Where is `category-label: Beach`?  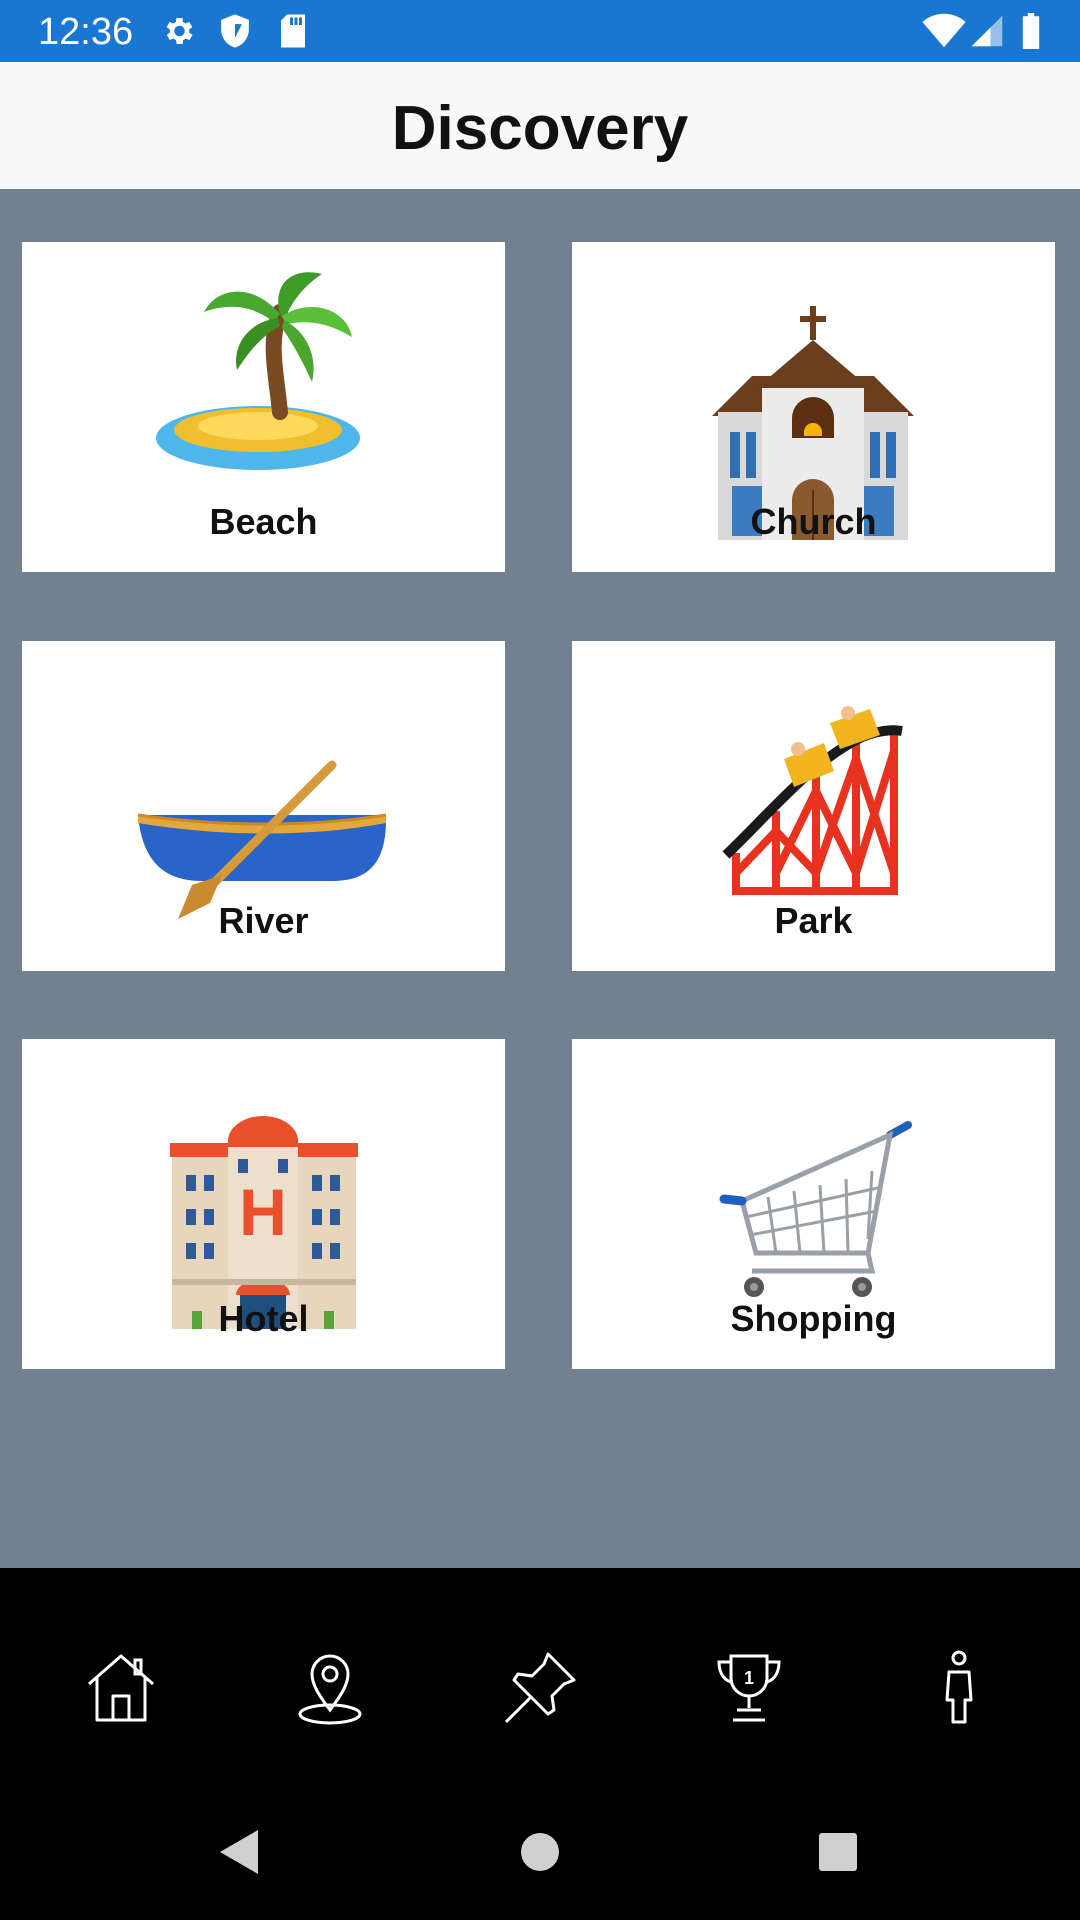
category-label: Beach is located at coordinates (263, 521).